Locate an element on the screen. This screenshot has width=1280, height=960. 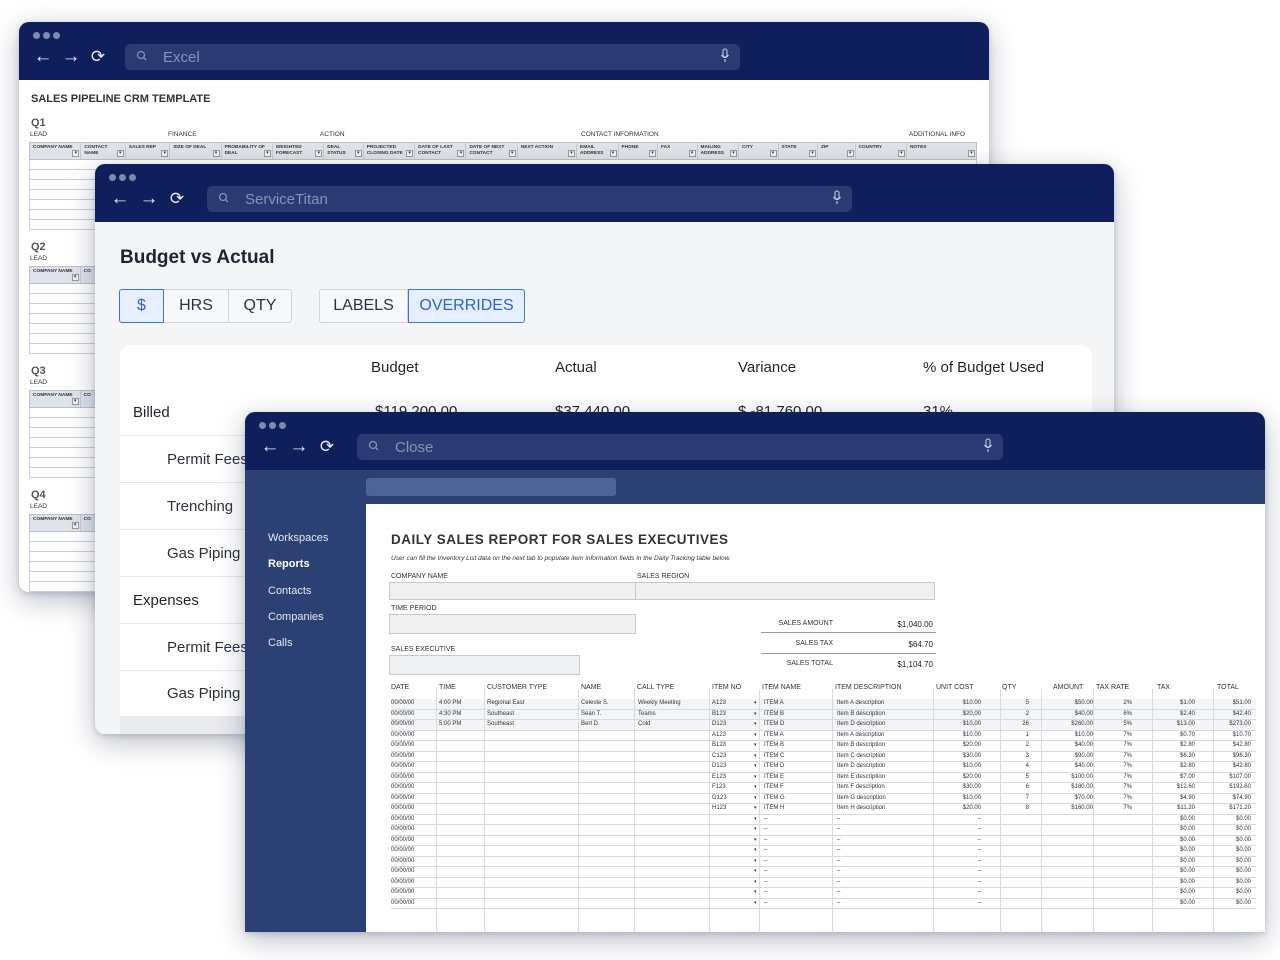
table-cell: $107.00 is located at coordinates (1230, 777).